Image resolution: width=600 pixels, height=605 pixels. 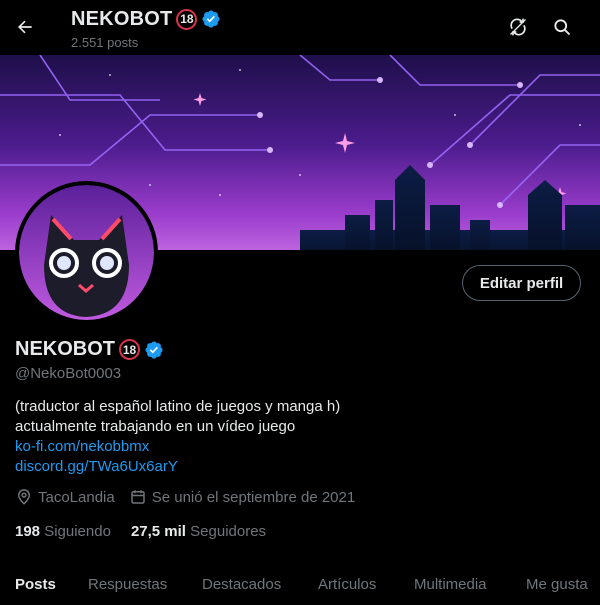 I want to click on location-pin-icon, so click(x=24, y=497).